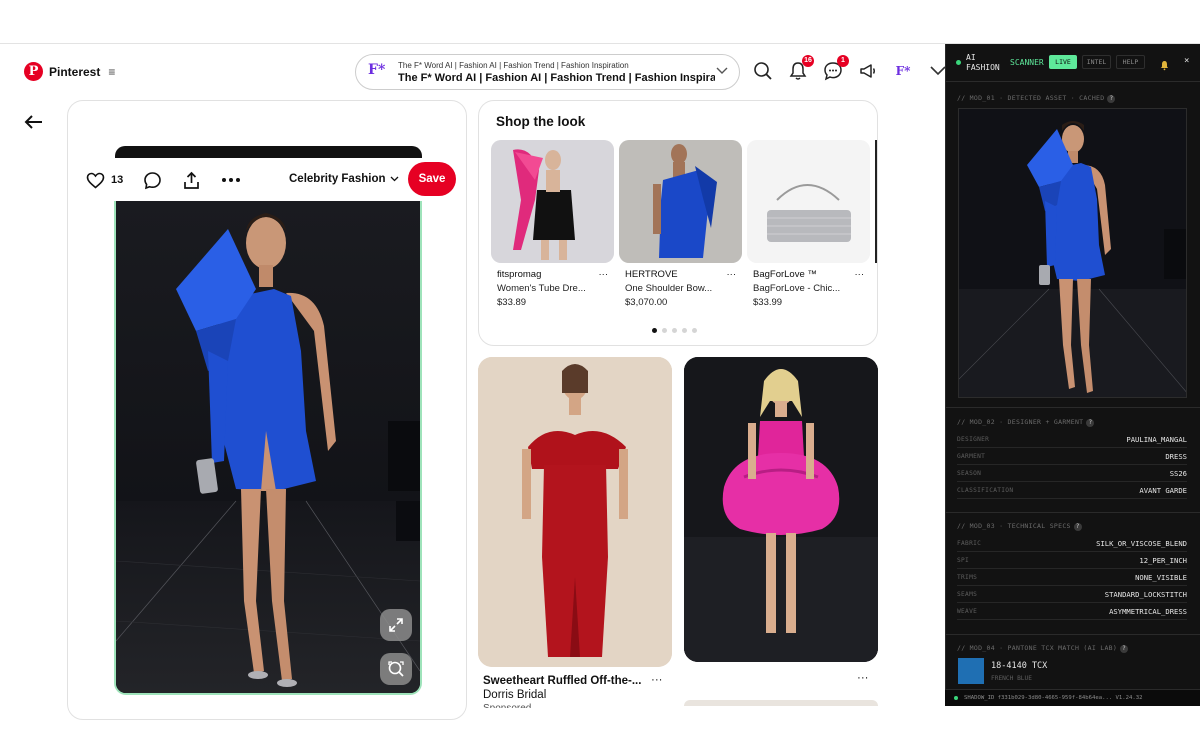  What do you see at coordinates (768, 302) in the screenshot?
I see `product-price: $33.99` at bounding box center [768, 302].